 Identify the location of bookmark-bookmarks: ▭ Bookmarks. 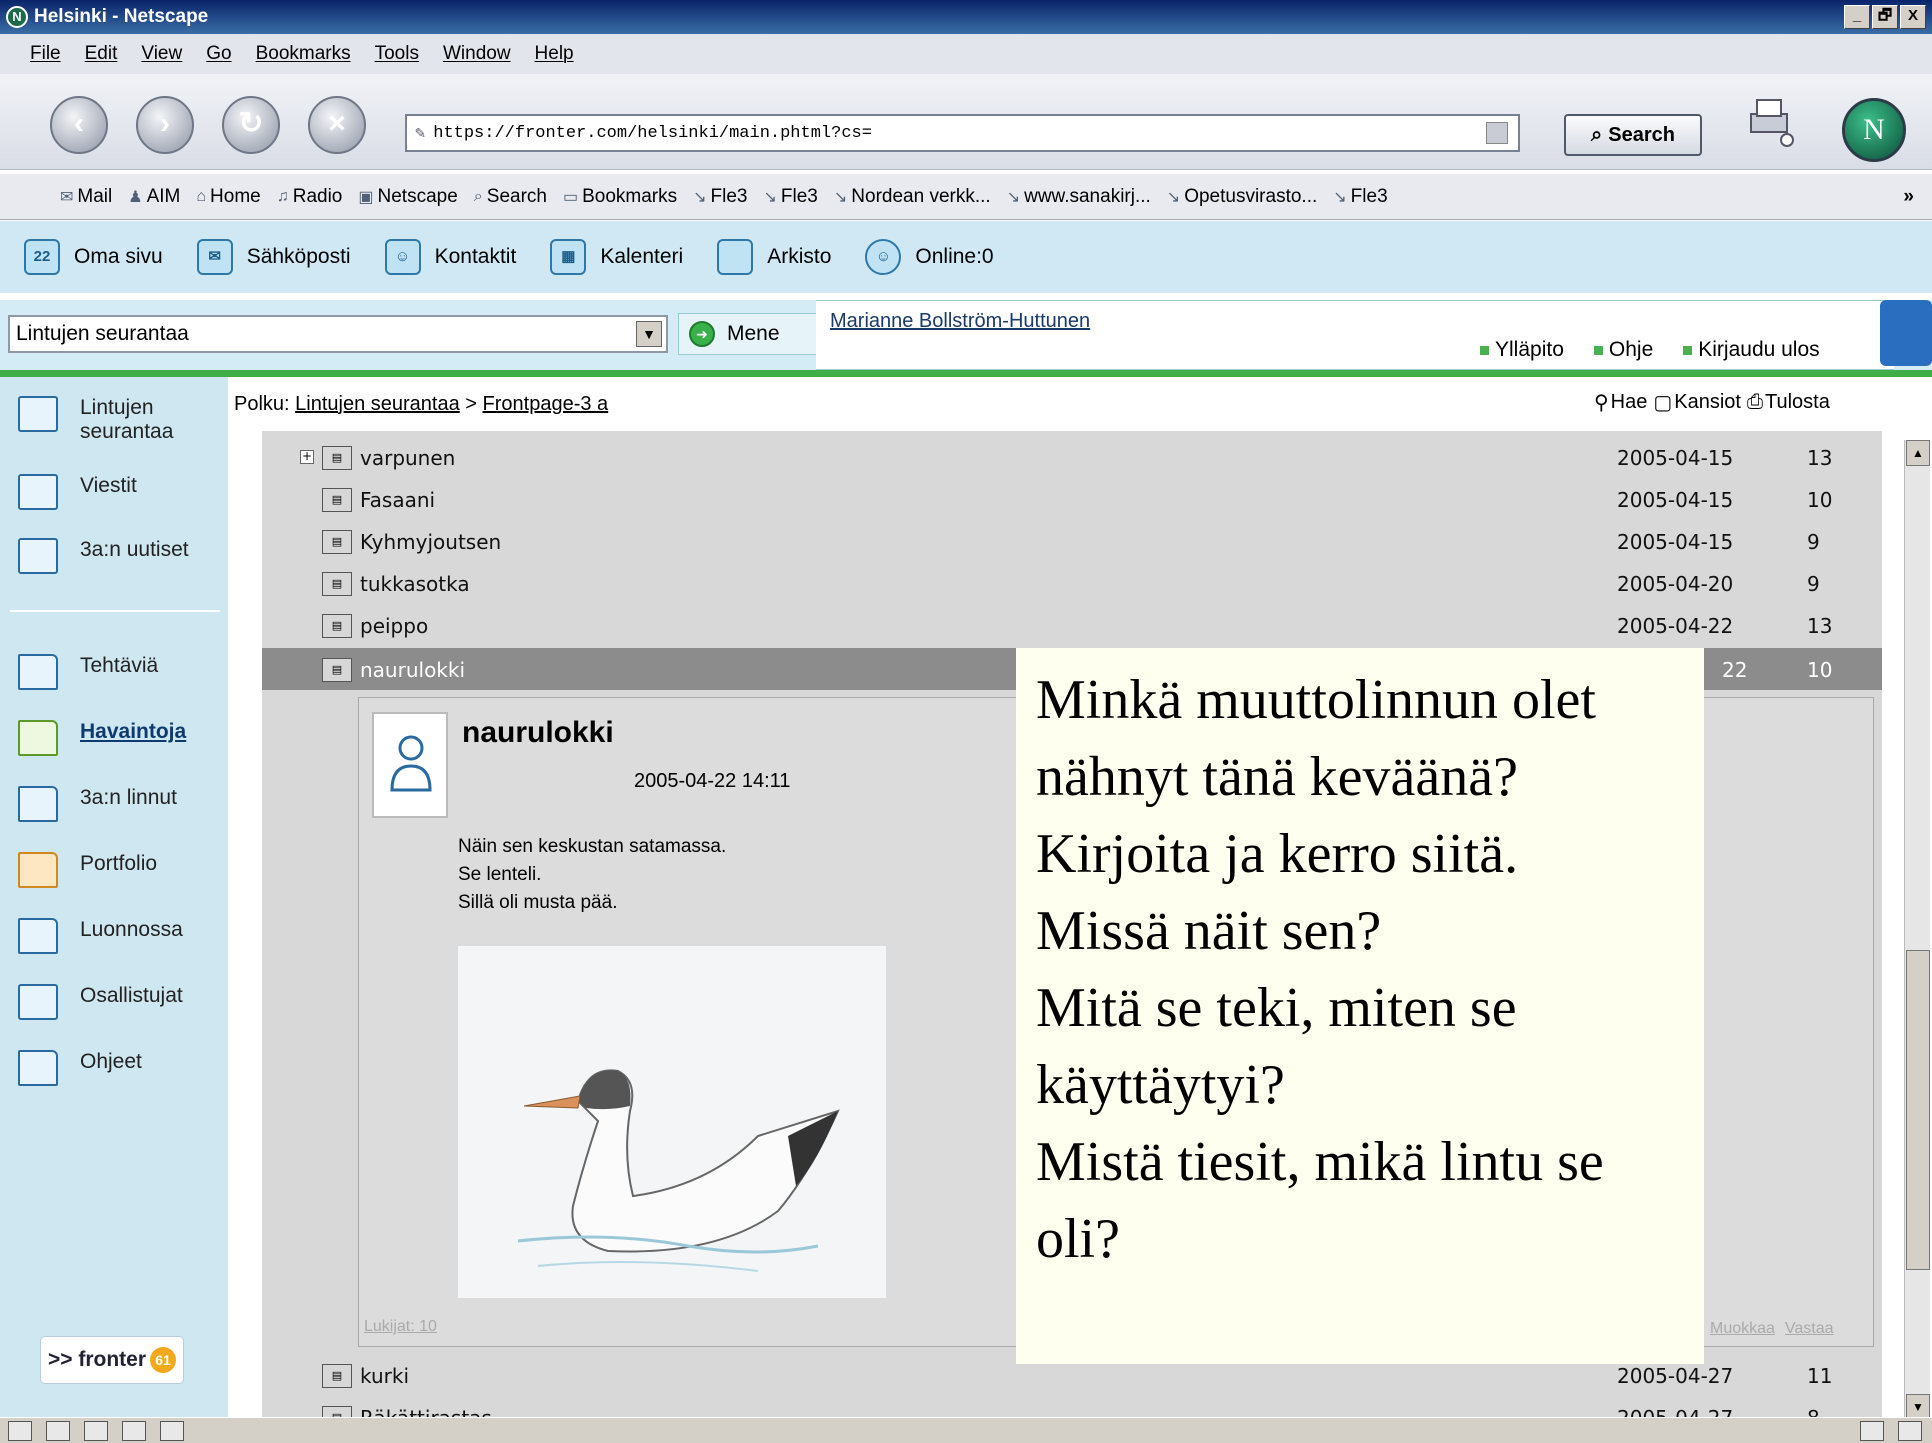
(620, 197).